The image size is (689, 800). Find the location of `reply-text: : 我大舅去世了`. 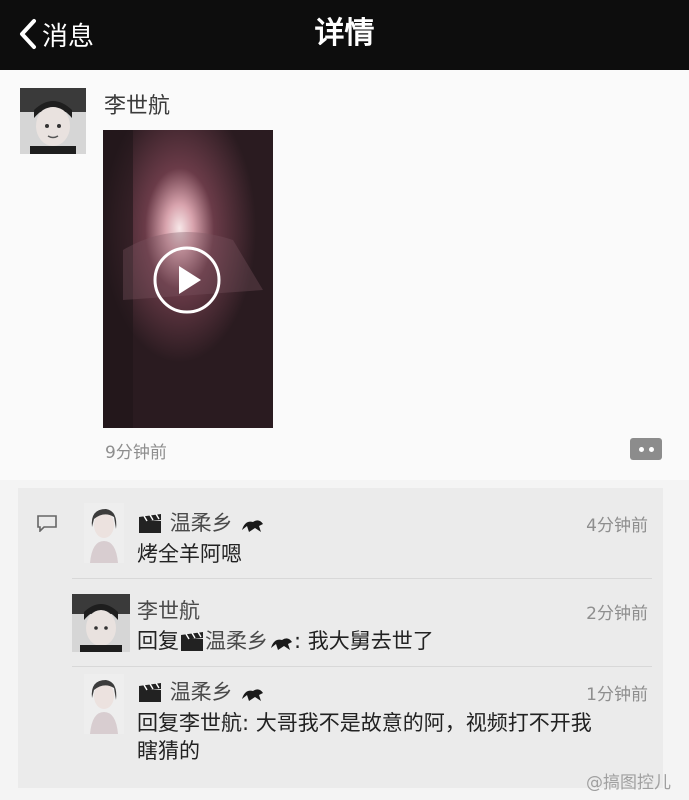

reply-text: : 我大舅去世了 is located at coordinates (364, 641).